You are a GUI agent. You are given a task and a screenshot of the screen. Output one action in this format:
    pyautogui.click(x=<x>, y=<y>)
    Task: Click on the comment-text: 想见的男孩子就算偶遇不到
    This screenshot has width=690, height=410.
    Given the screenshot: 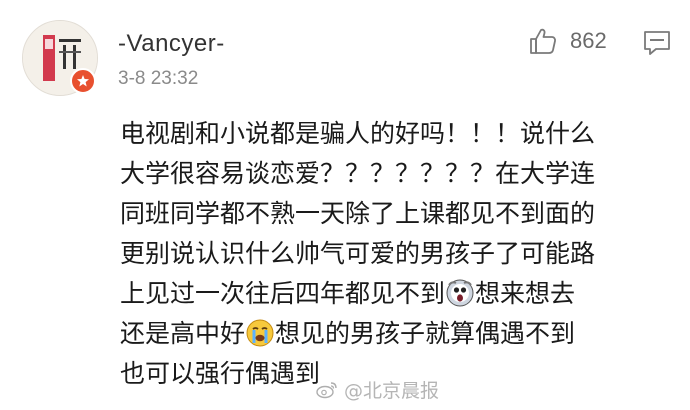 What is the action you would take?
    pyautogui.click(x=425, y=333)
    